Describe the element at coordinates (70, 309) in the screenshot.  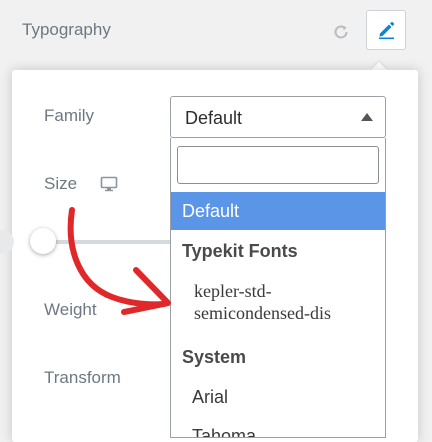
I see `weight-label: Weight` at that location.